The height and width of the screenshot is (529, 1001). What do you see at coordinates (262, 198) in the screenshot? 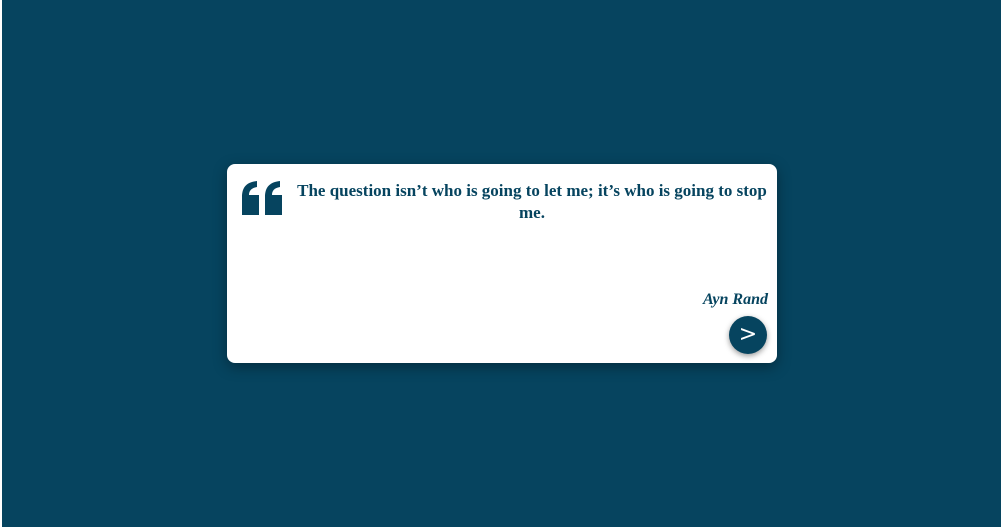
I see `quote-icon` at bounding box center [262, 198].